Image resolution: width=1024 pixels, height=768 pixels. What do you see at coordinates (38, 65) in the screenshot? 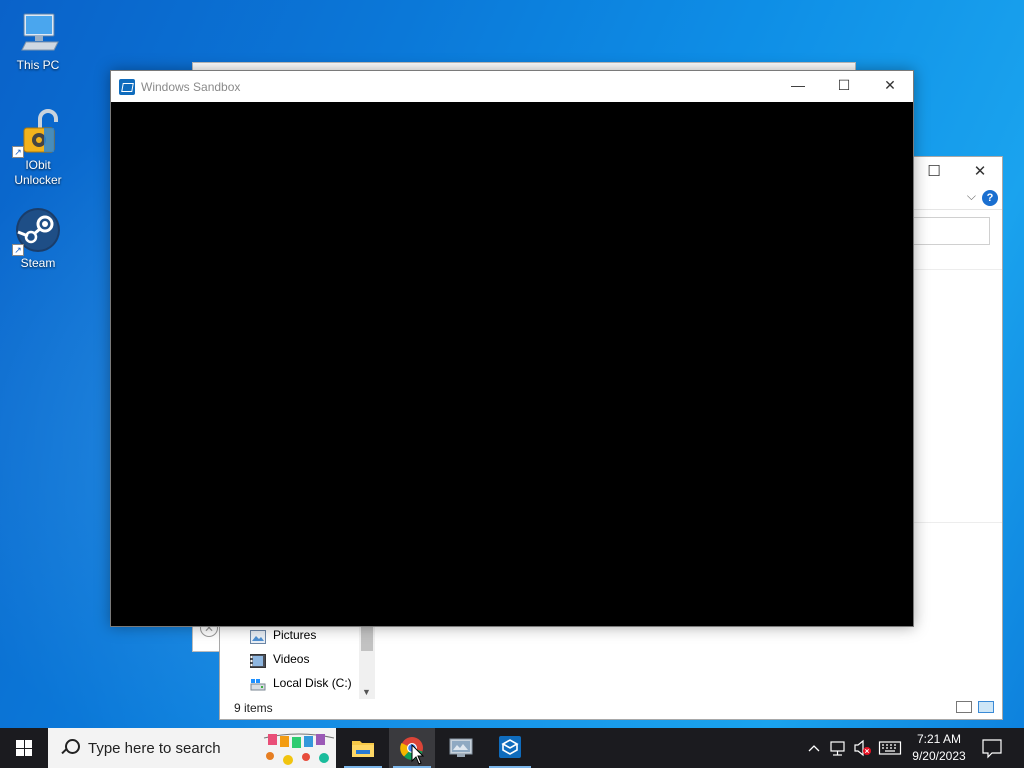
I see `desktop-icon-label: This PC` at bounding box center [38, 65].